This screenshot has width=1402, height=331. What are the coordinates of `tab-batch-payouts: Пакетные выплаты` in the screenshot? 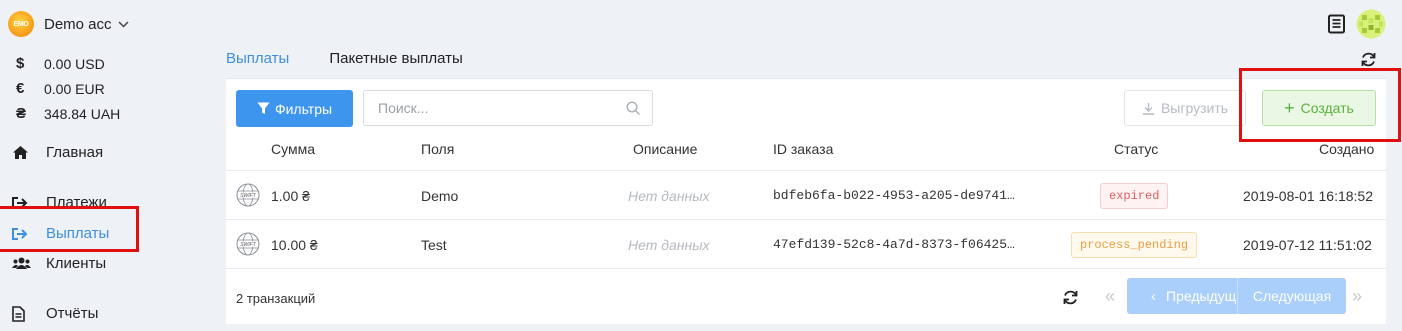 It's located at (395, 59).